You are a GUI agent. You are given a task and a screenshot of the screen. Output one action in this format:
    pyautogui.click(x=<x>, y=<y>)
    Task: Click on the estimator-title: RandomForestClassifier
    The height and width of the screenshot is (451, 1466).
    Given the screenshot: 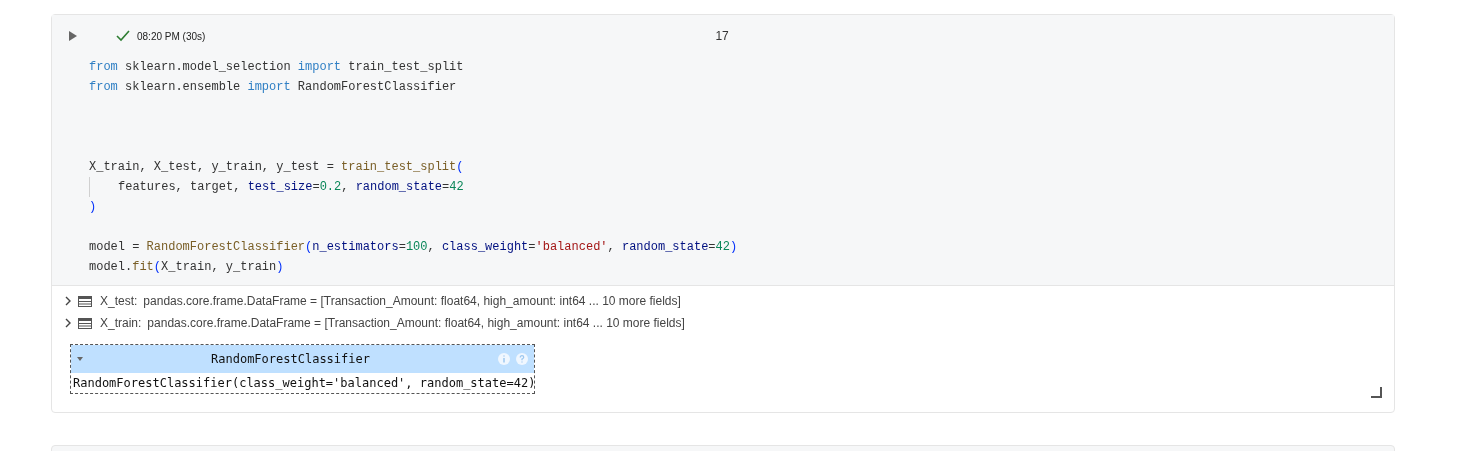 What is the action you would take?
    pyautogui.click(x=290, y=359)
    